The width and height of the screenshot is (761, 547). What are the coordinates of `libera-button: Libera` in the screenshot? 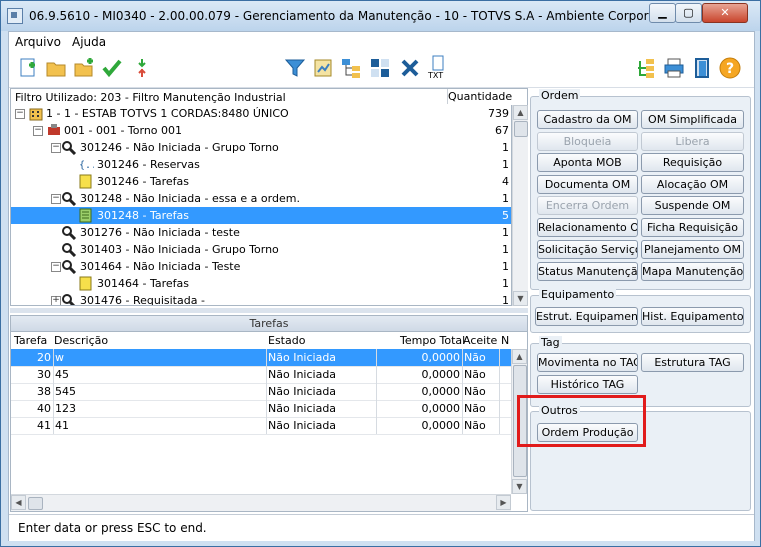 It's located at (692, 141).